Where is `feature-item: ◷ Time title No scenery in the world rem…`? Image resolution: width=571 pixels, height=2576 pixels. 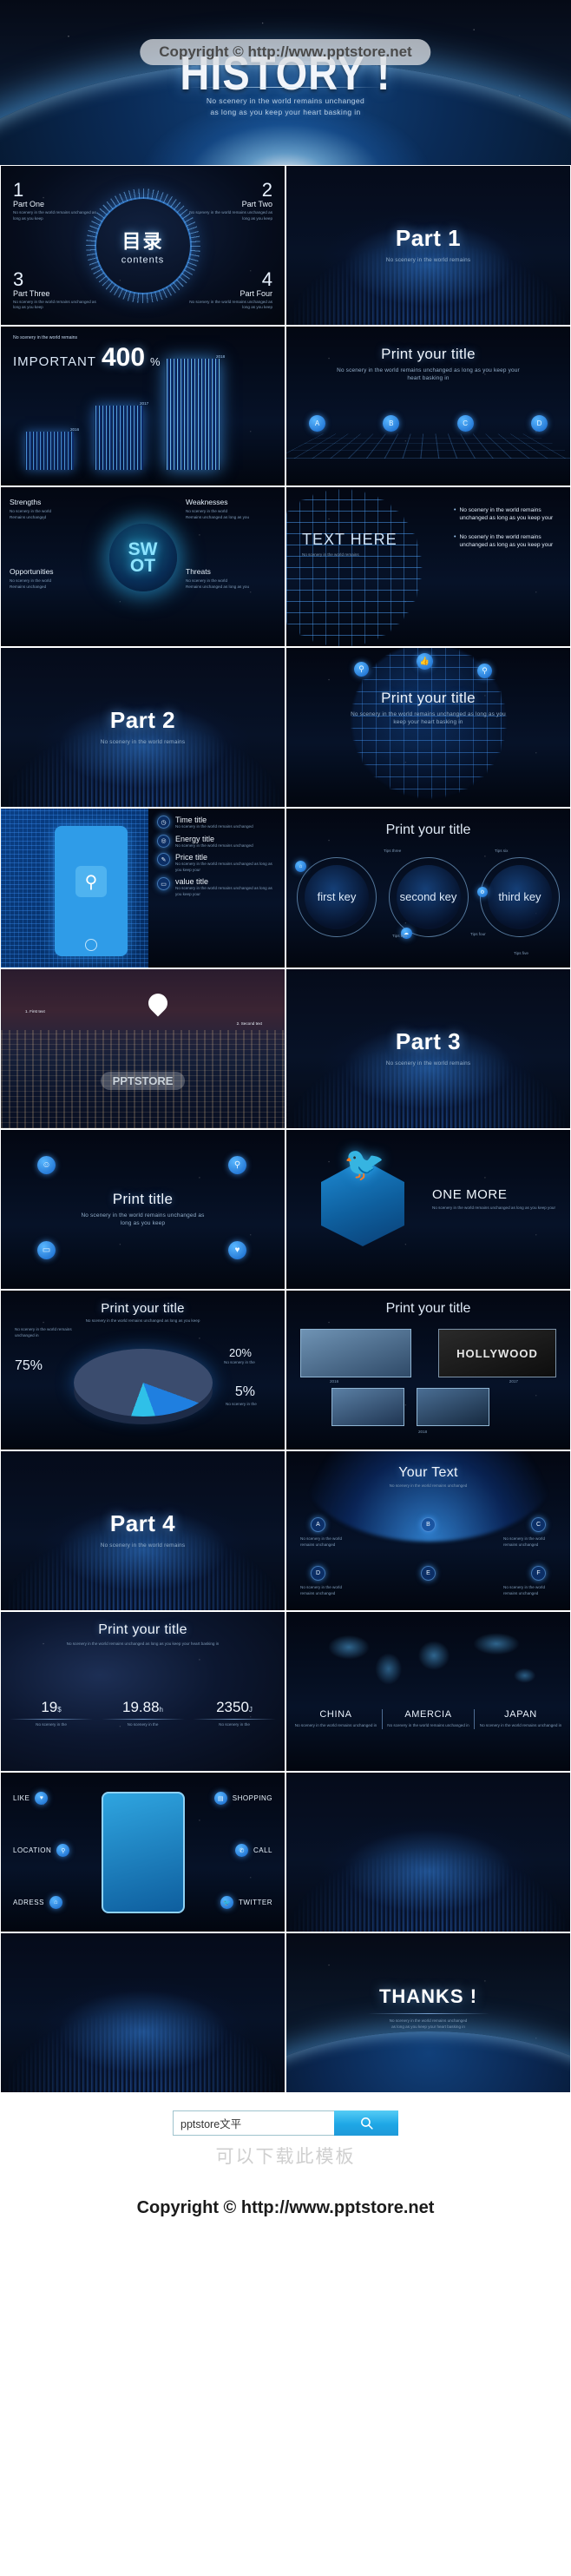
feature-item: ◷ Time title No scenery in the world rem… is located at coordinates (218, 823).